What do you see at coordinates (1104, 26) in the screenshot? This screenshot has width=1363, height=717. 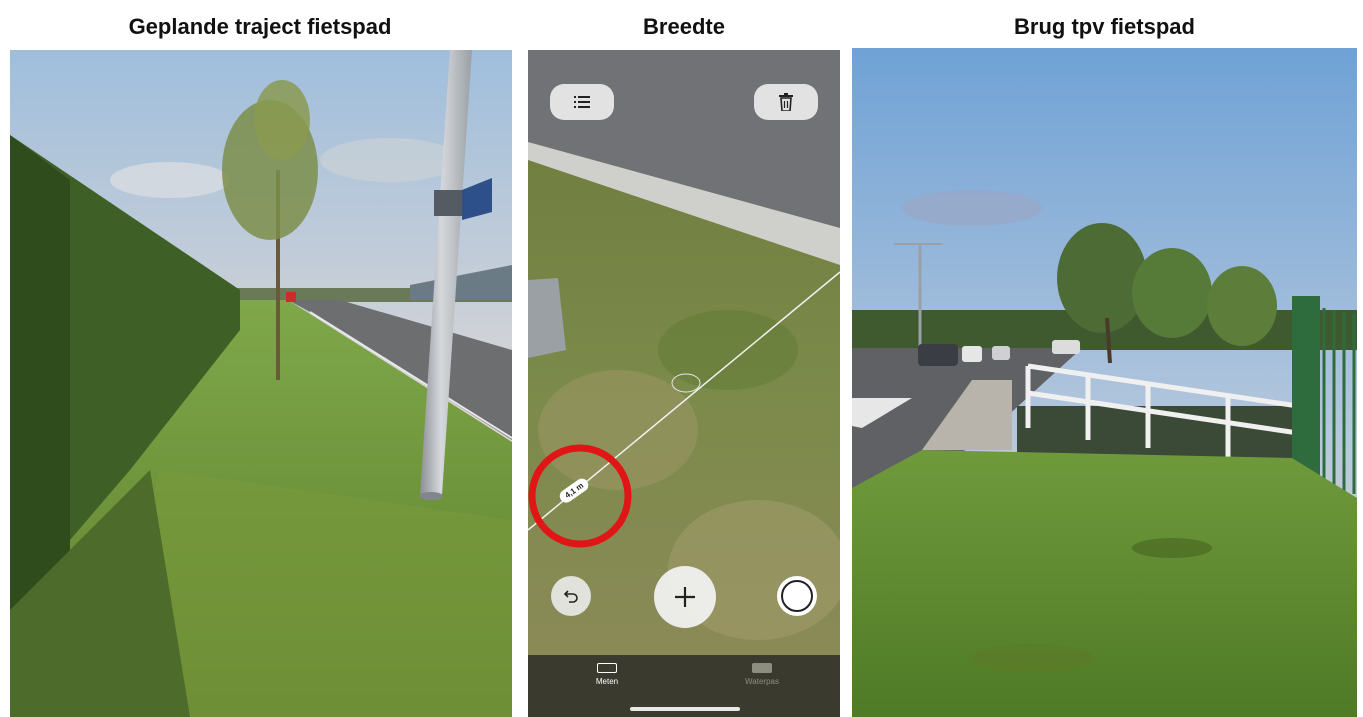 I see `caption-right: Brug tpv fietspad` at bounding box center [1104, 26].